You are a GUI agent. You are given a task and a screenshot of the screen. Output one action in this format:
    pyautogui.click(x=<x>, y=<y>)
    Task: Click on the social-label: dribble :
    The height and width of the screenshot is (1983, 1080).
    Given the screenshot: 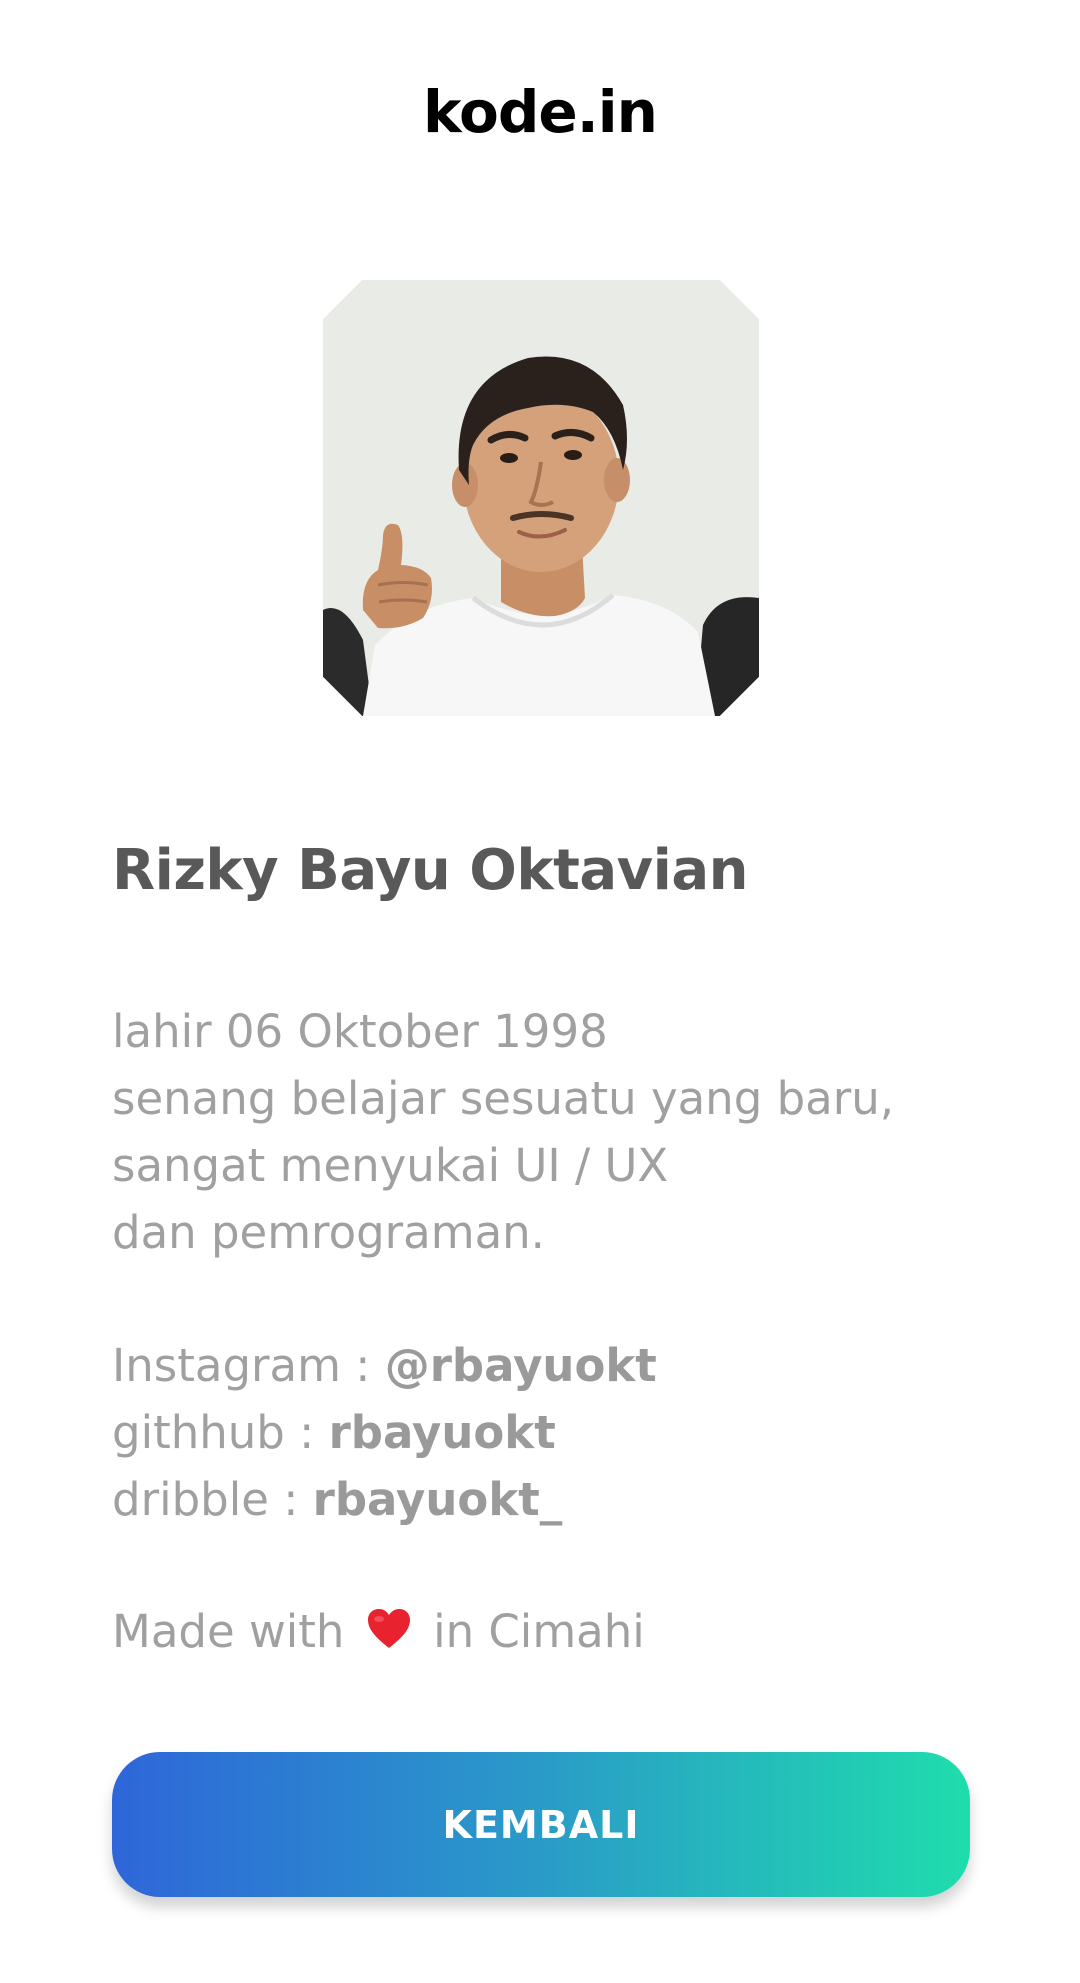 What is the action you would take?
    pyautogui.click(x=212, y=1499)
    